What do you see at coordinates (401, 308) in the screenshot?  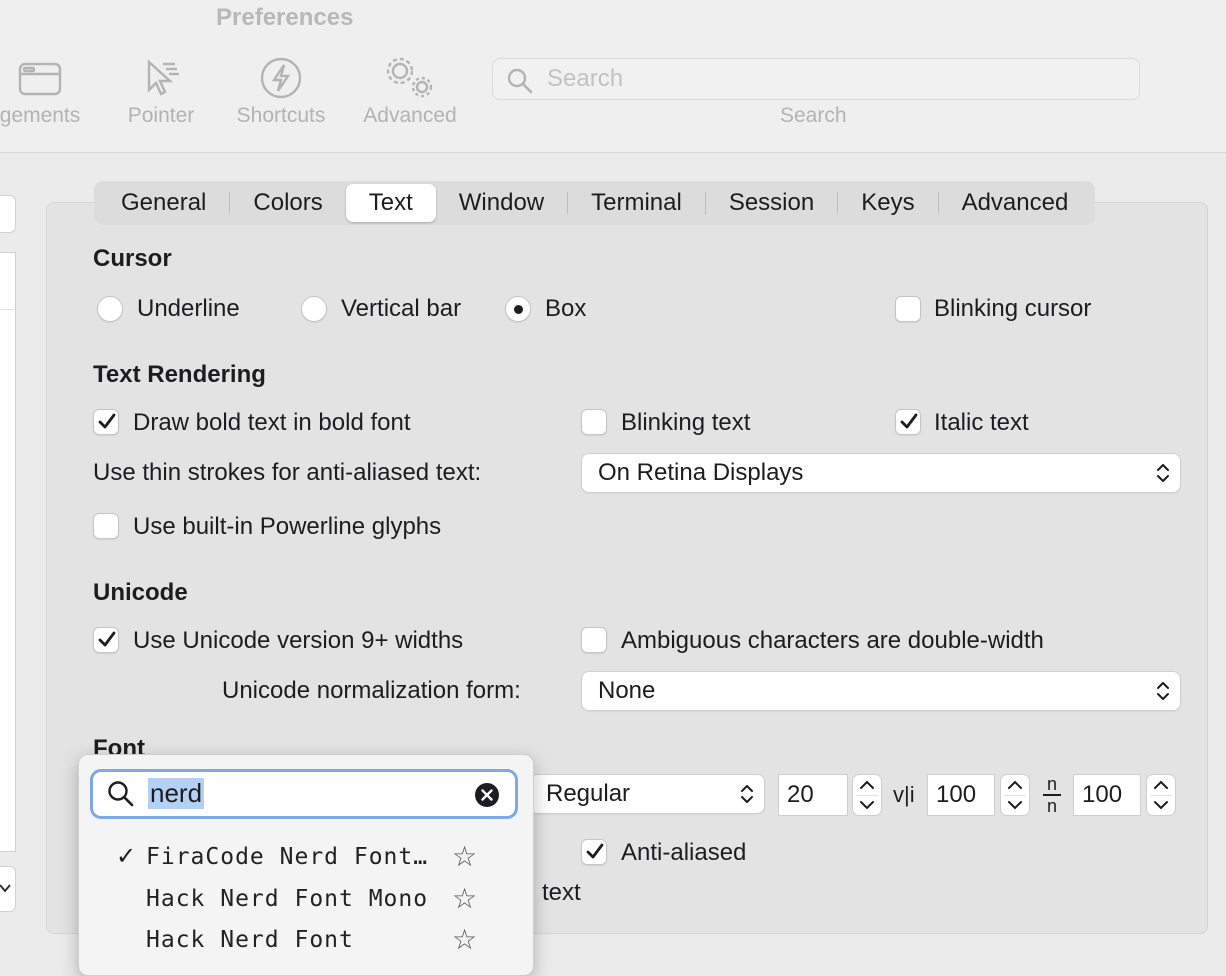 I see `vertical-bar-label: Vertical bar` at bounding box center [401, 308].